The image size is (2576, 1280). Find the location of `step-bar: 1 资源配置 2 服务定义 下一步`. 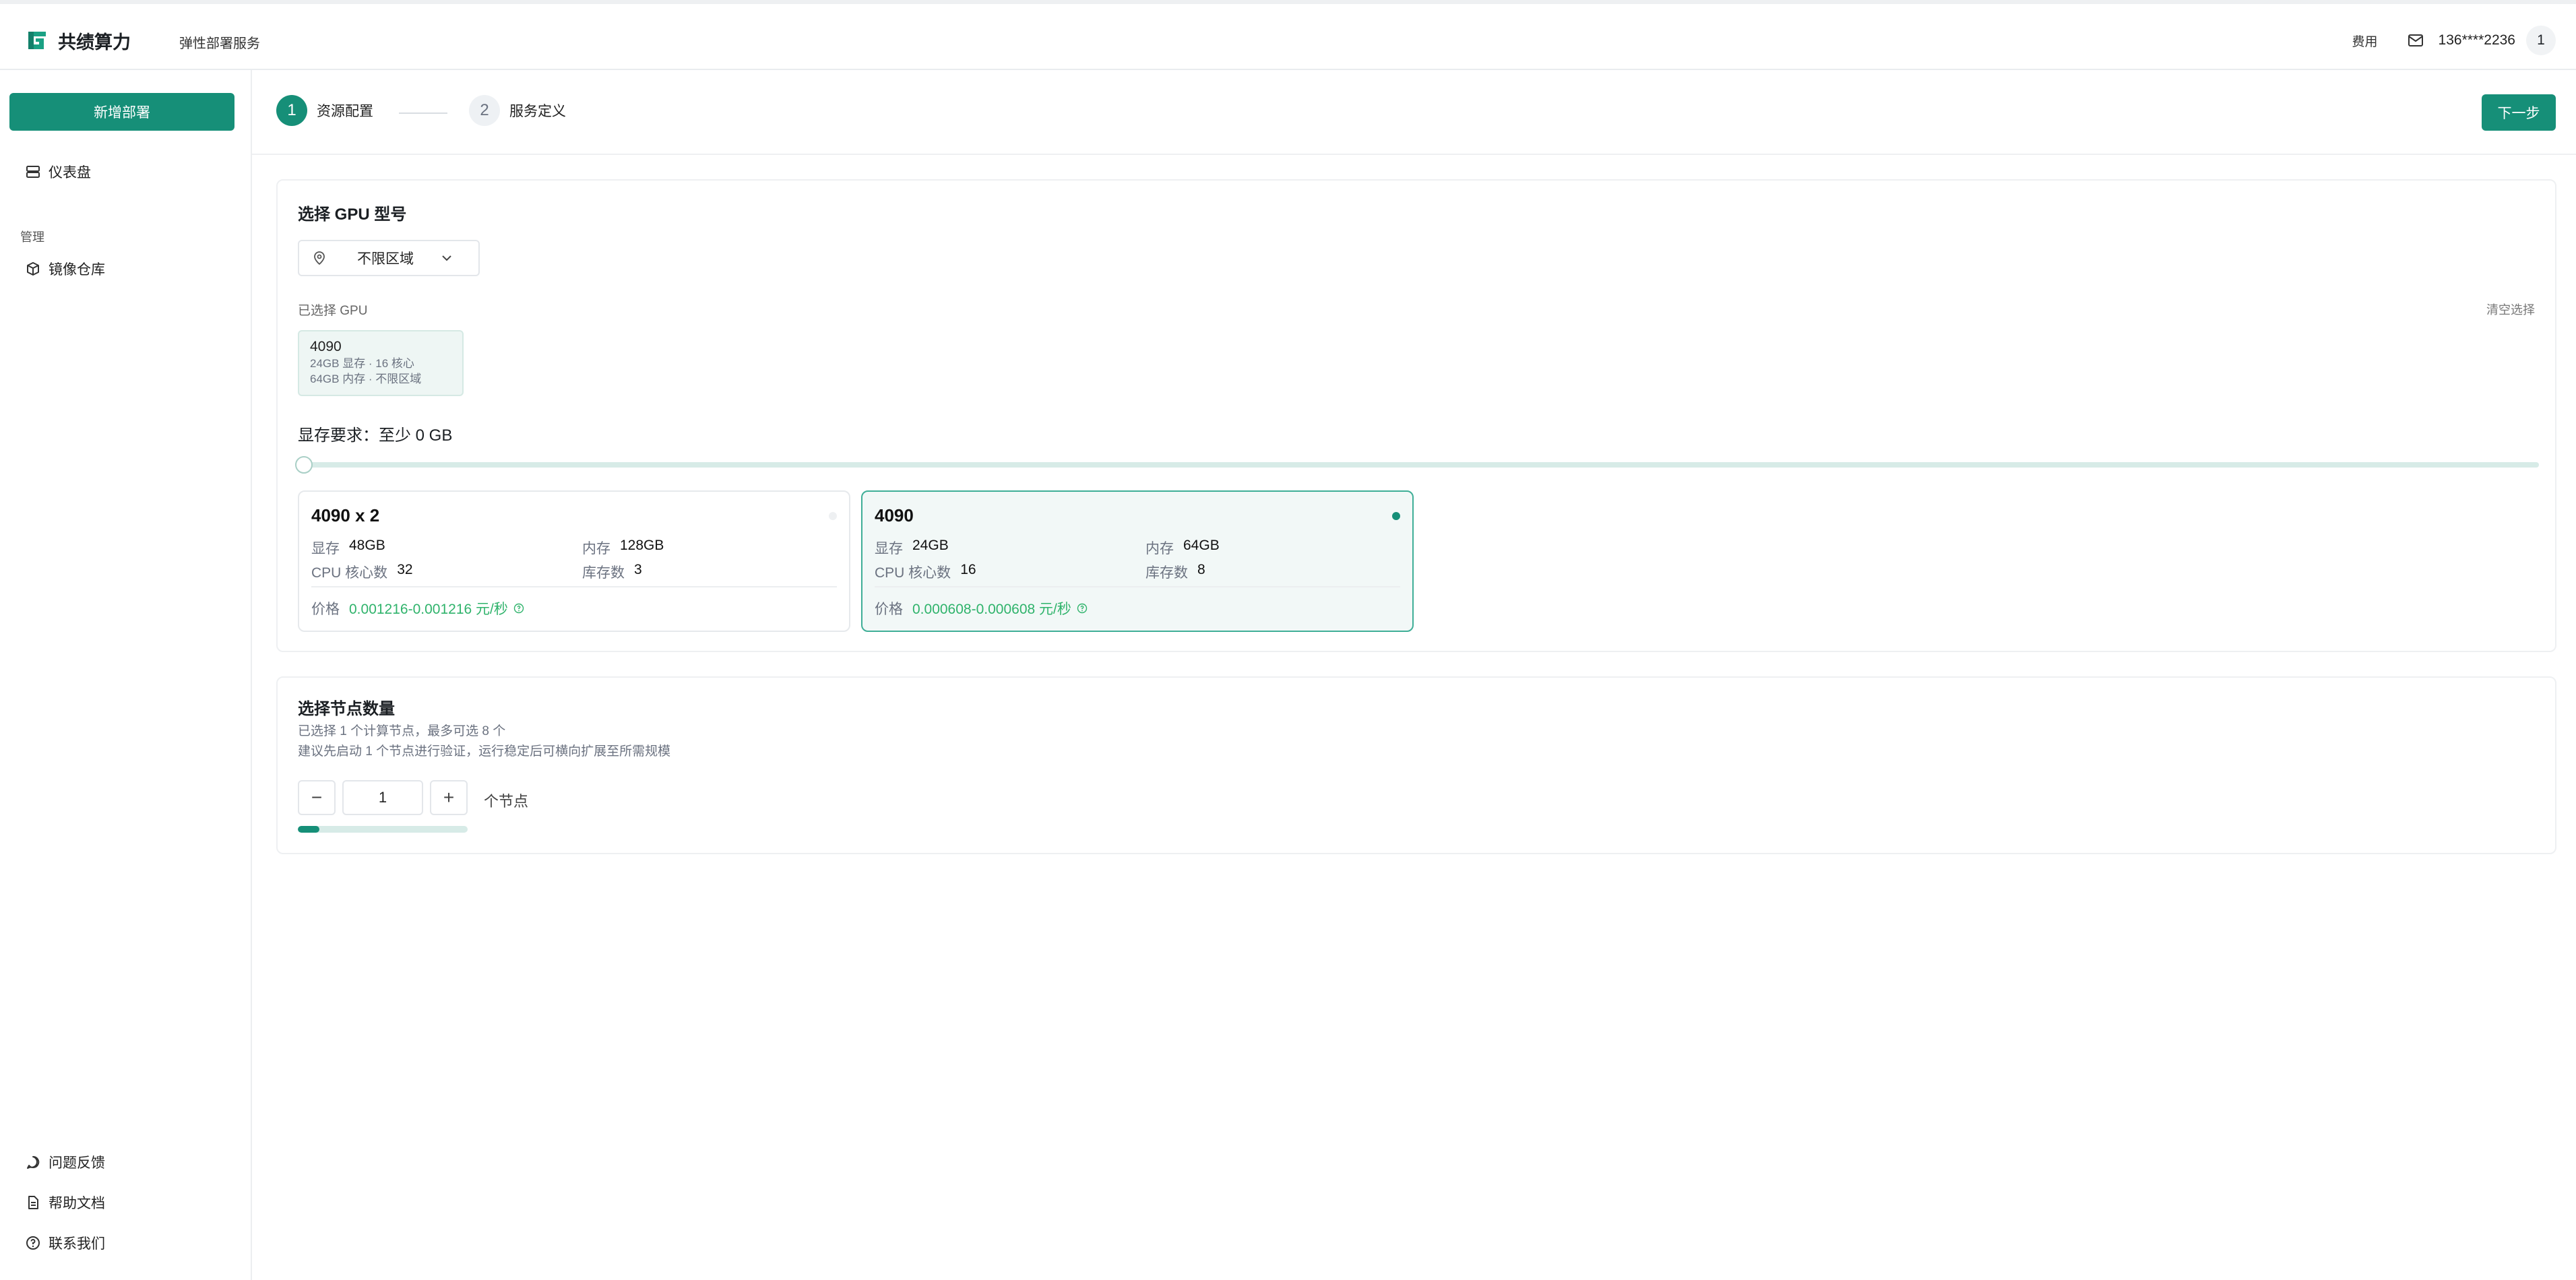

step-bar: 1 资源配置 2 服务定义 下一步 is located at coordinates (1414, 112).